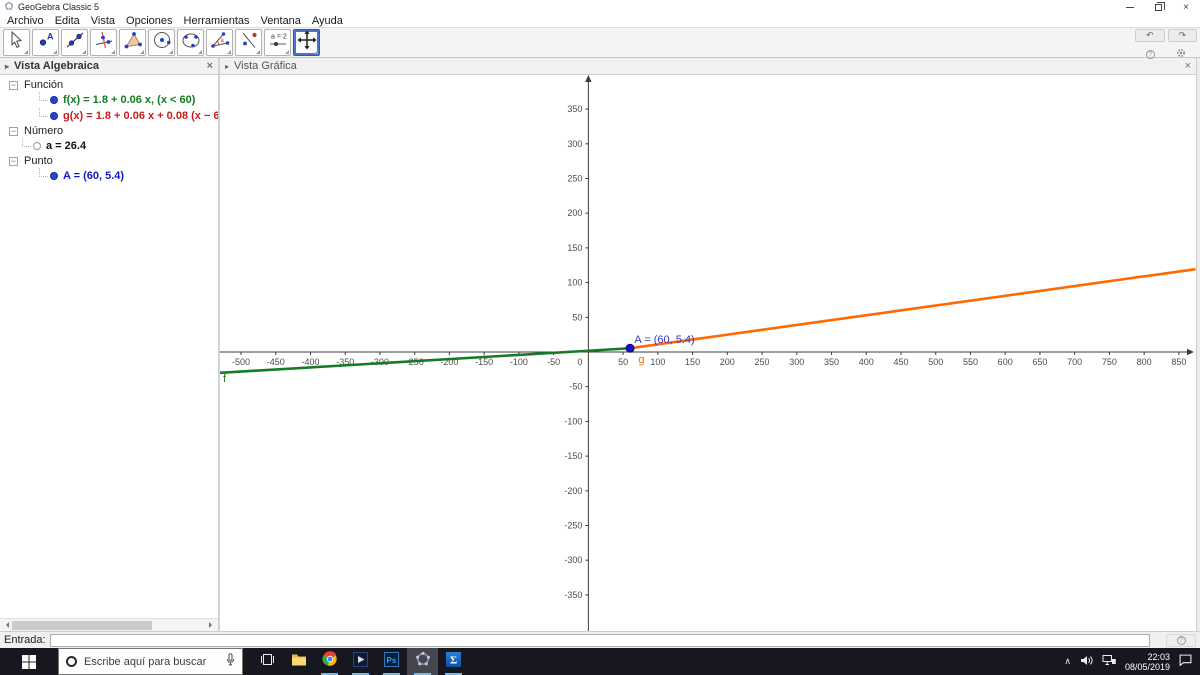 This screenshot has height=675, width=1200. What do you see at coordinates (109, 131) in the screenshot?
I see `algebra-group: − Número` at bounding box center [109, 131].